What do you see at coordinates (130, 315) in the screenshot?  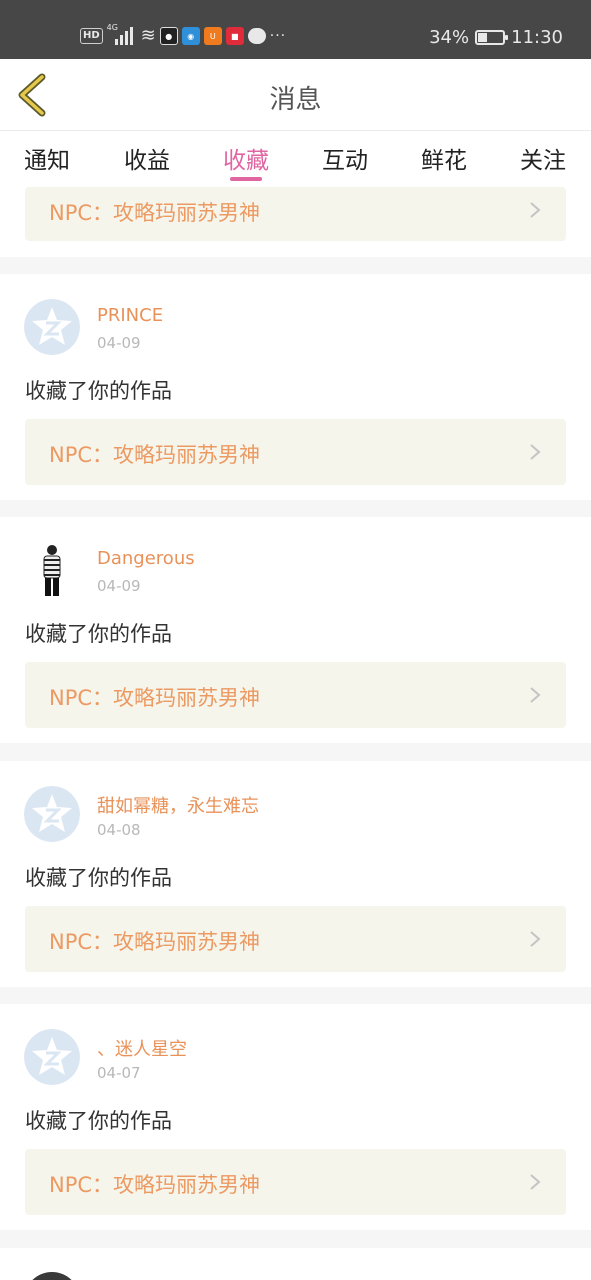 I see `user-name: PRINCE` at bounding box center [130, 315].